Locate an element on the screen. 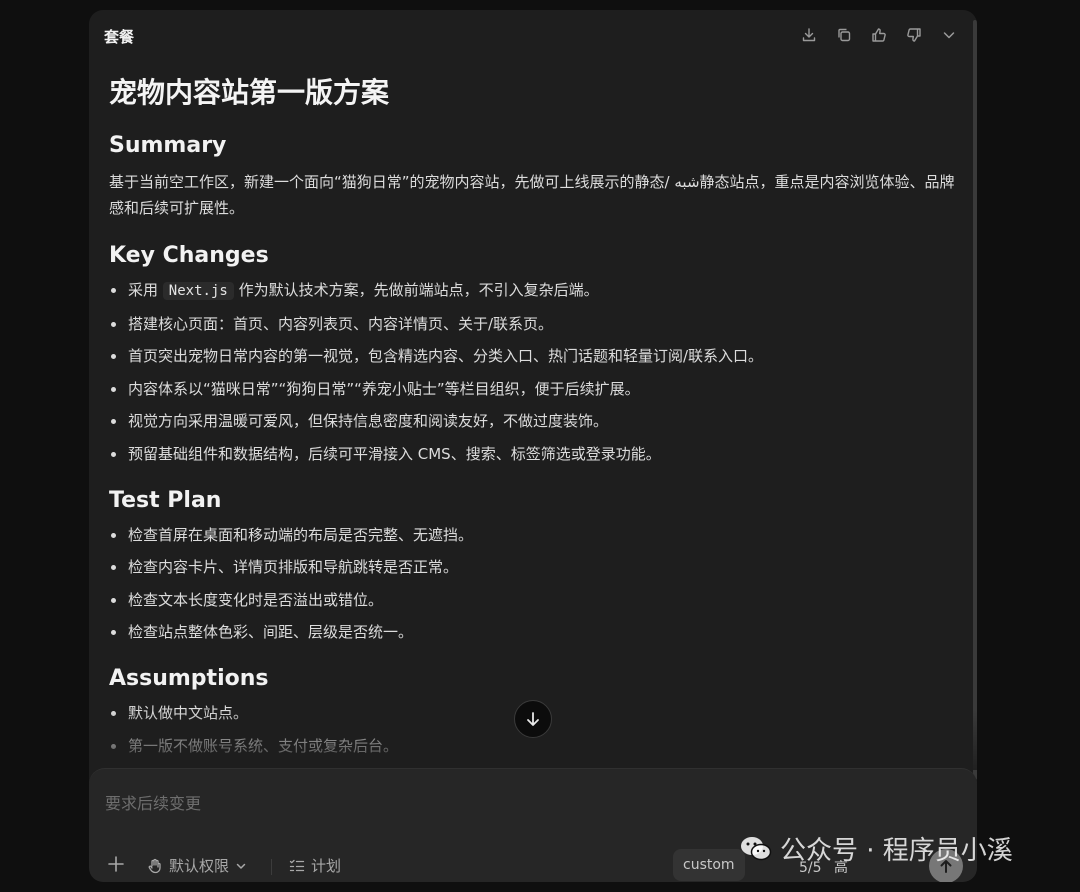 Image resolution: width=1080 pixels, height=892 pixels. list-item: 采用 Next.js 作为默认技术方案，先做前端站点，不引入复杂后端。 is located at coordinates (534, 290).